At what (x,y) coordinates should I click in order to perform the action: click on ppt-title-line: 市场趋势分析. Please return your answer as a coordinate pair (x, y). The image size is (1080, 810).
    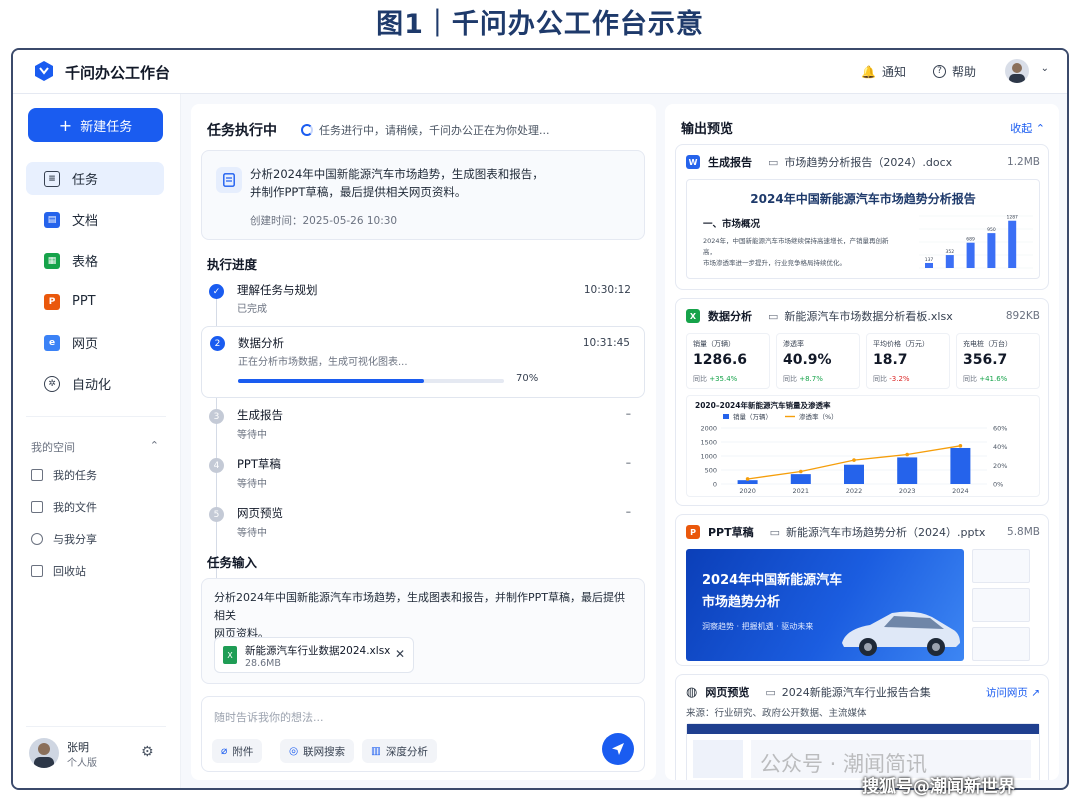
    Looking at the image, I should click on (741, 602).